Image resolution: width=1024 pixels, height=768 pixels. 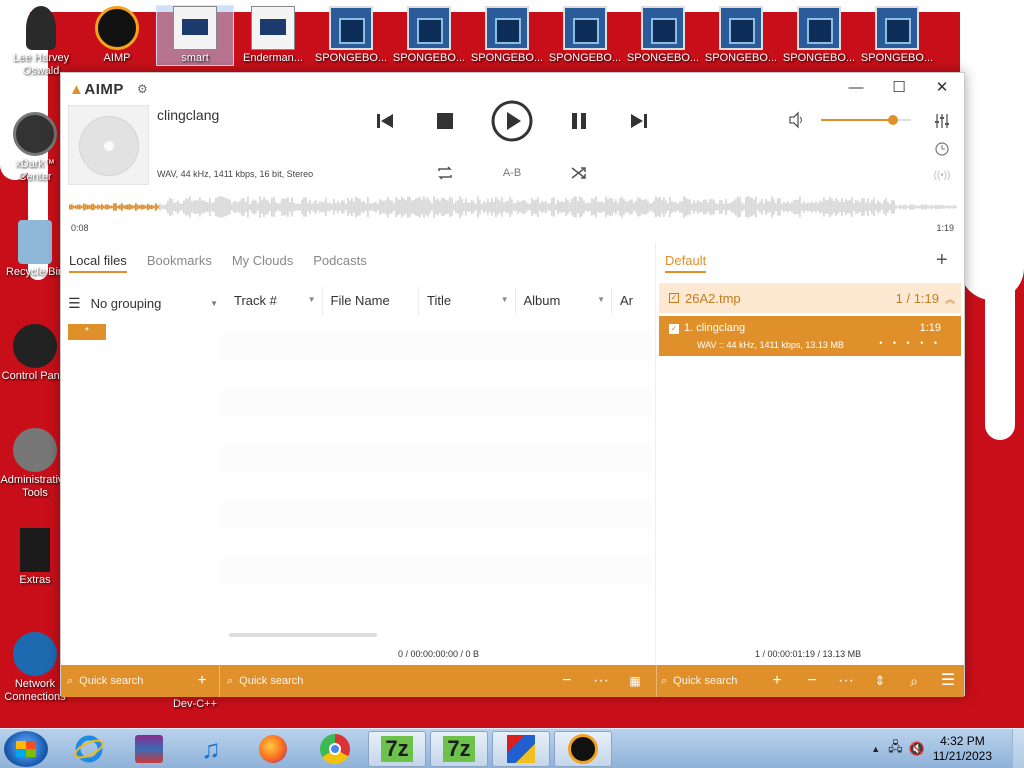 What do you see at coordinates (467, 301) in the screenshot?
I see `column-title: Title ▼` at bounding box center [467, 301].